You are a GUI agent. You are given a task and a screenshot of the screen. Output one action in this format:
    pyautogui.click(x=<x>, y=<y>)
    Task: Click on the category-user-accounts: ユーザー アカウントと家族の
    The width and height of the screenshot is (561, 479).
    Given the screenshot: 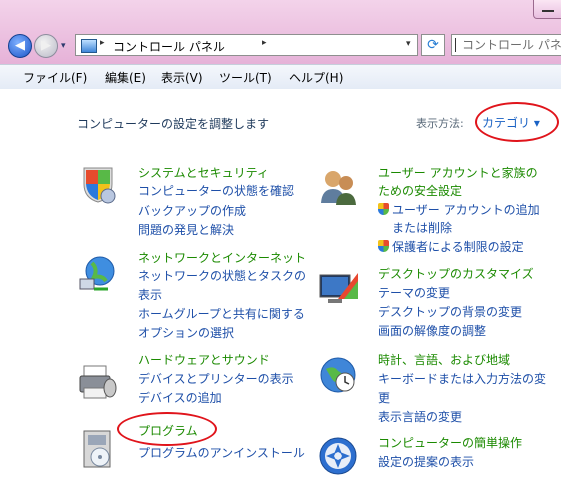 What is the action you would take?
    pyautogui.click(x=458, y=172)
    